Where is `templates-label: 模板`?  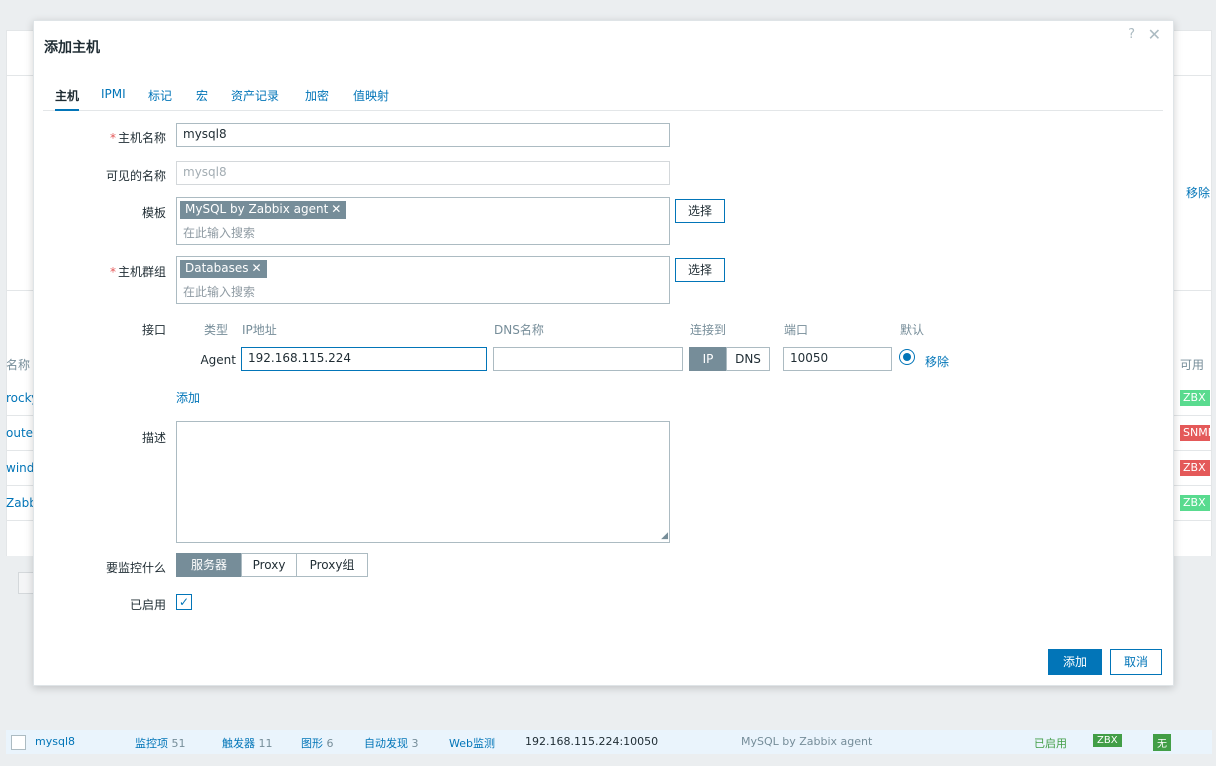
templates-label: 模板 is located at coordinates (153, 213).